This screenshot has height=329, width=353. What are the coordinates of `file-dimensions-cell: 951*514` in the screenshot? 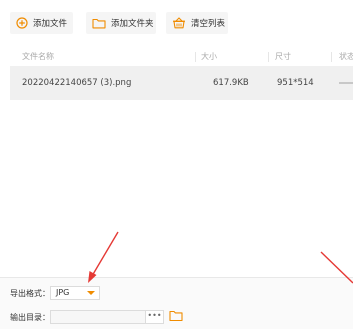 It's located at (295, 83).